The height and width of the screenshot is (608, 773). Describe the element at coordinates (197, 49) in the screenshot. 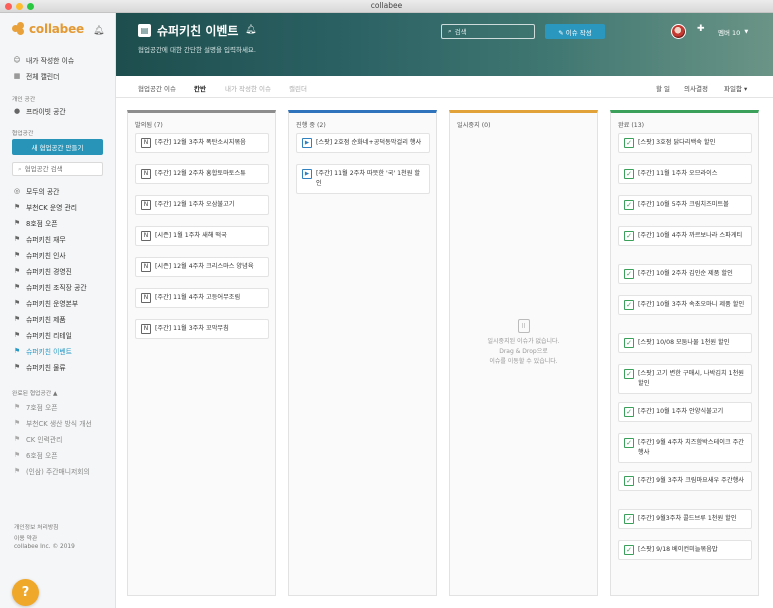

I see `workspace-description: 협업공간에 대한 간단한 설명을 입력하세요.` at that location.